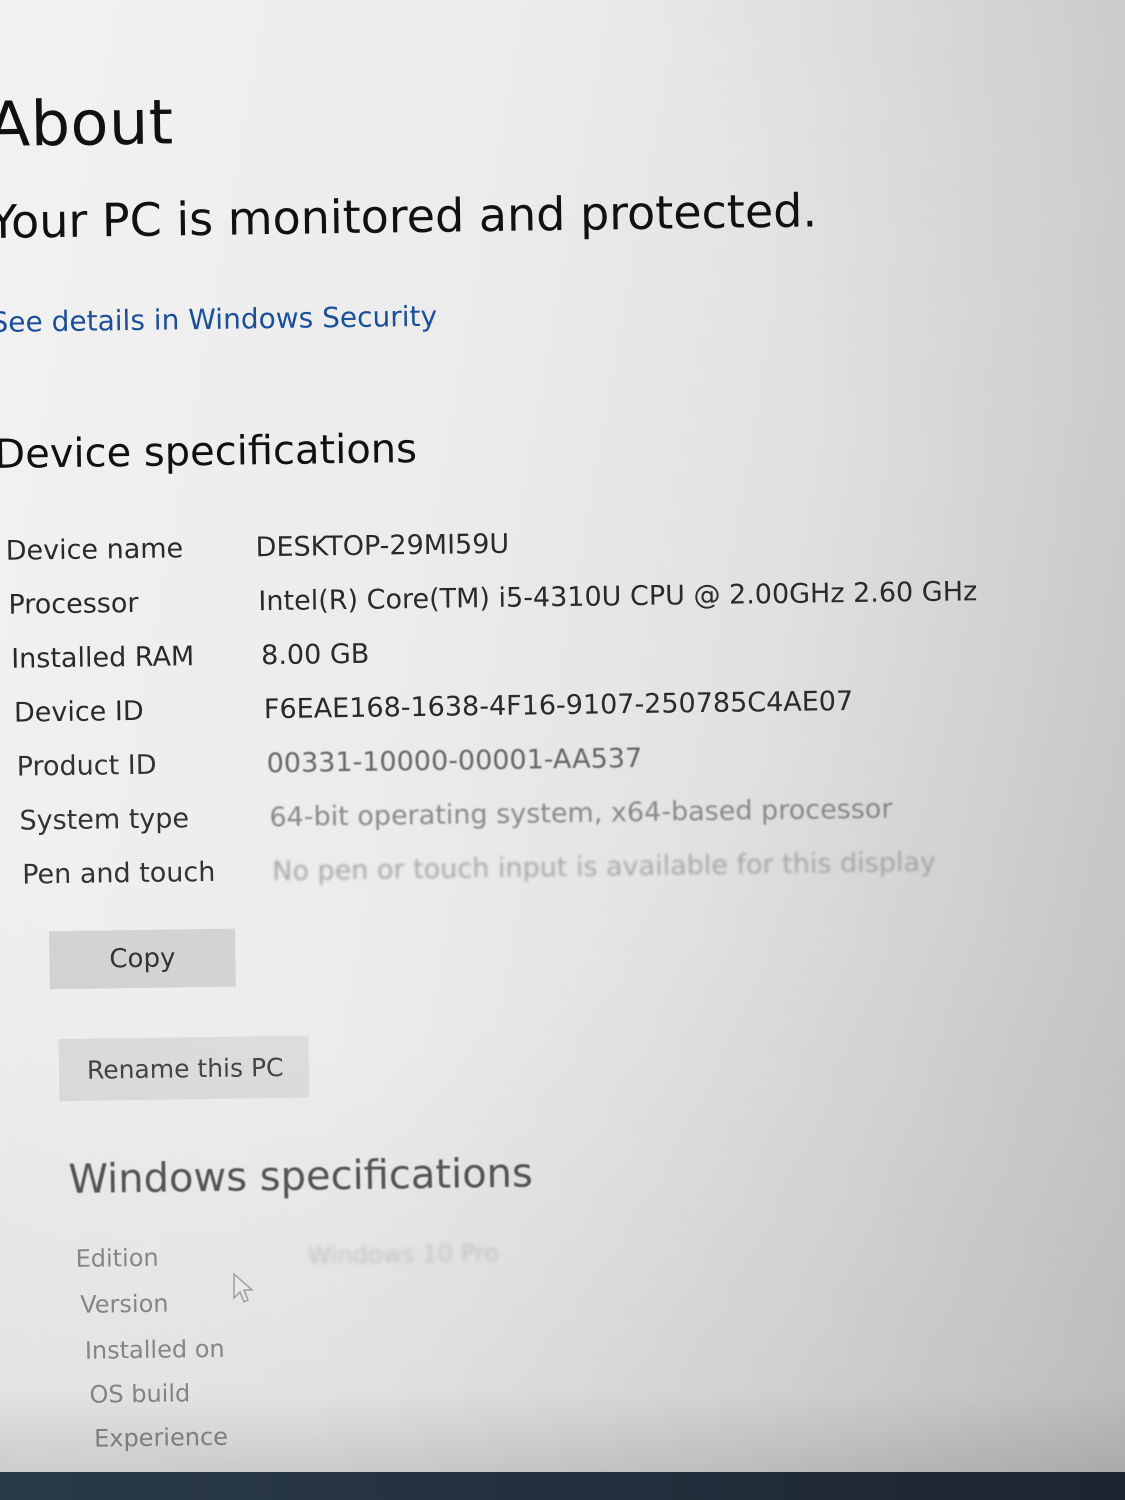  Describe the element at coordinates (562, 1486) in the screenshot. I see `taskbar` at that location.